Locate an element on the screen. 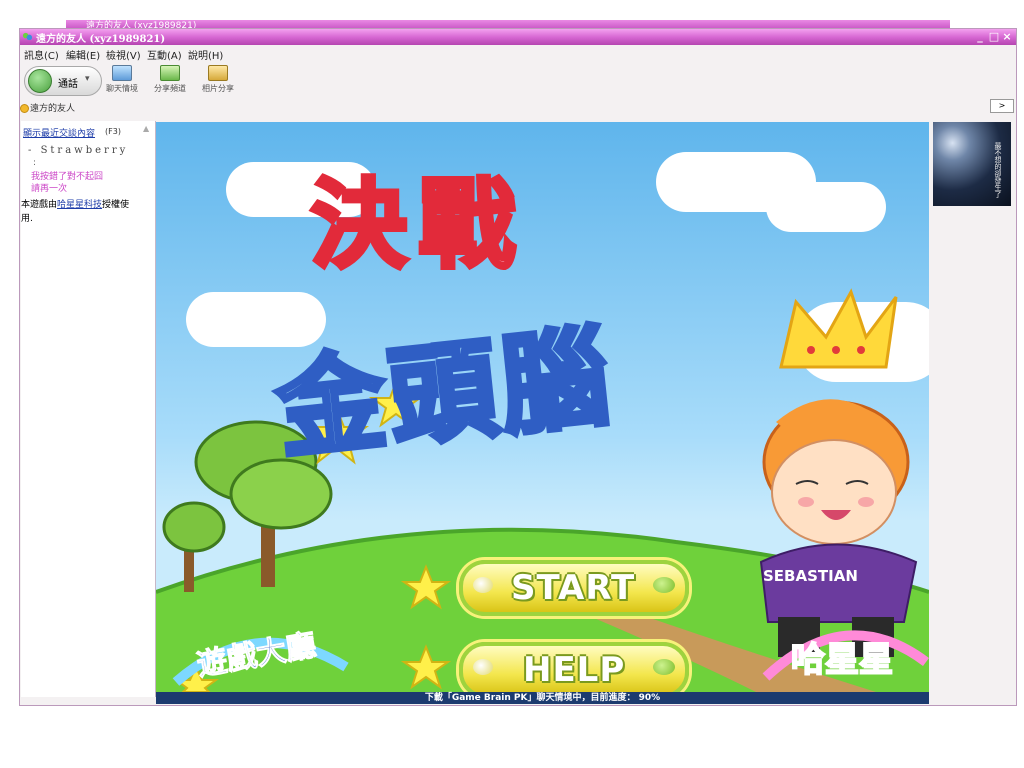  show-recent-link: 顯示最近交談內容 is located at coordinates (59, 132).